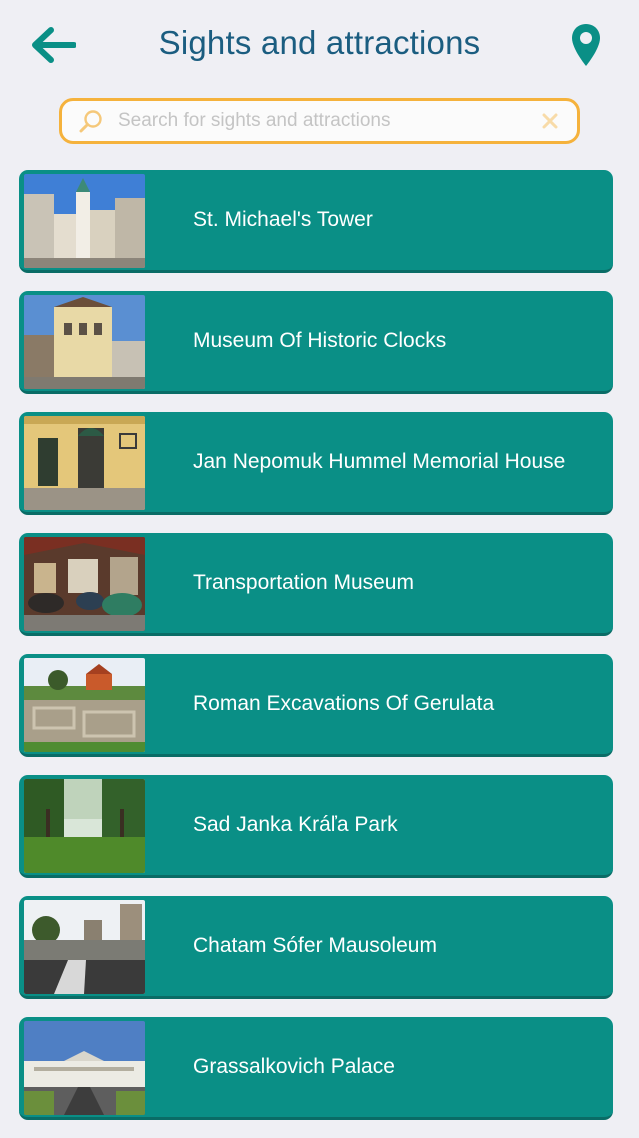 This screenshot has height=1138, width=639. I want to click on search-bar, so click(319, 121).